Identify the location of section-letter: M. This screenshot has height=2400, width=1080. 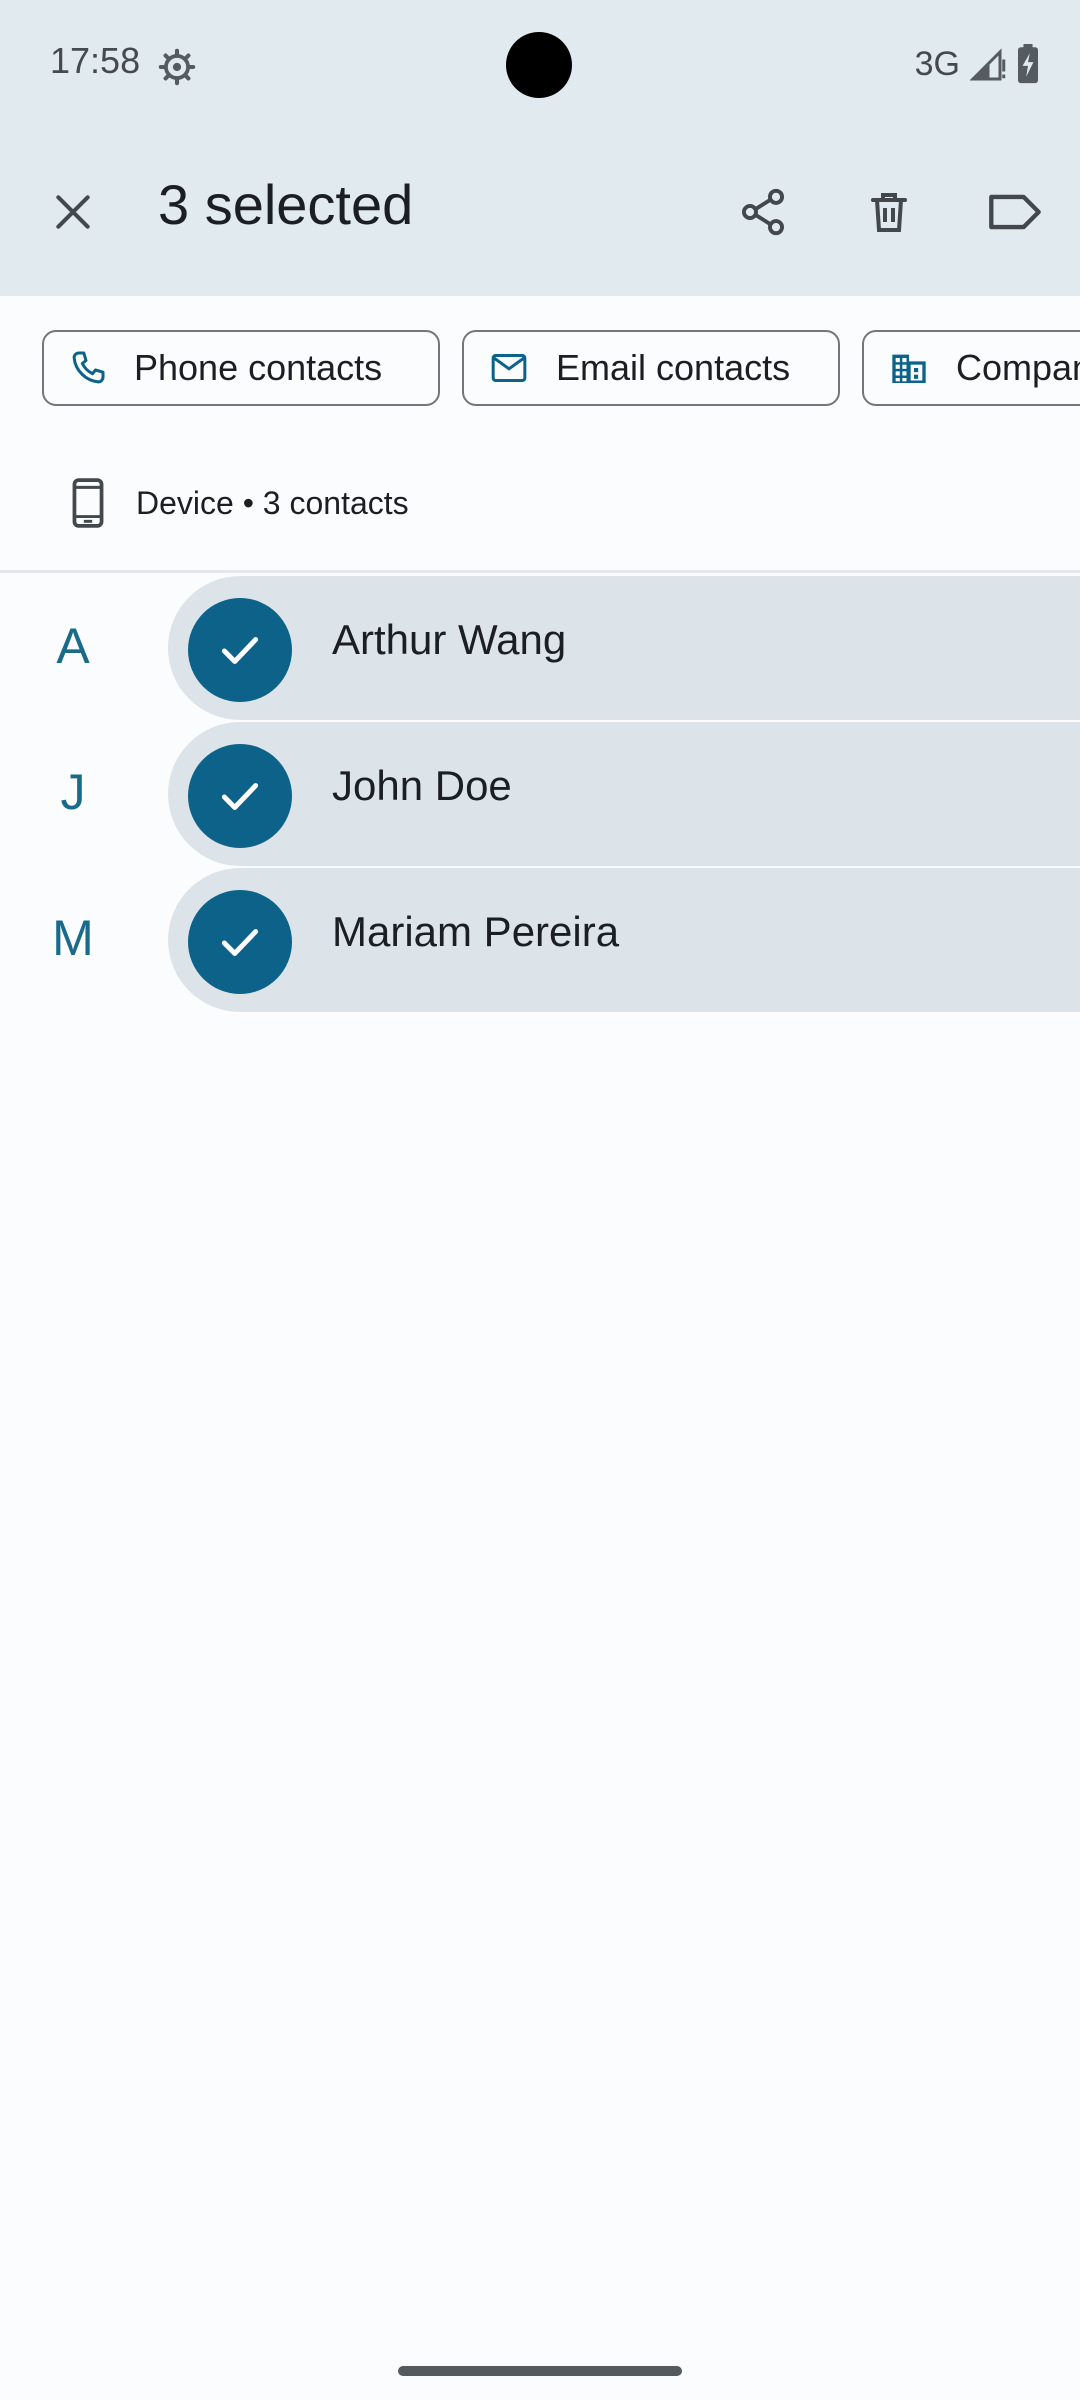
(73, 938).